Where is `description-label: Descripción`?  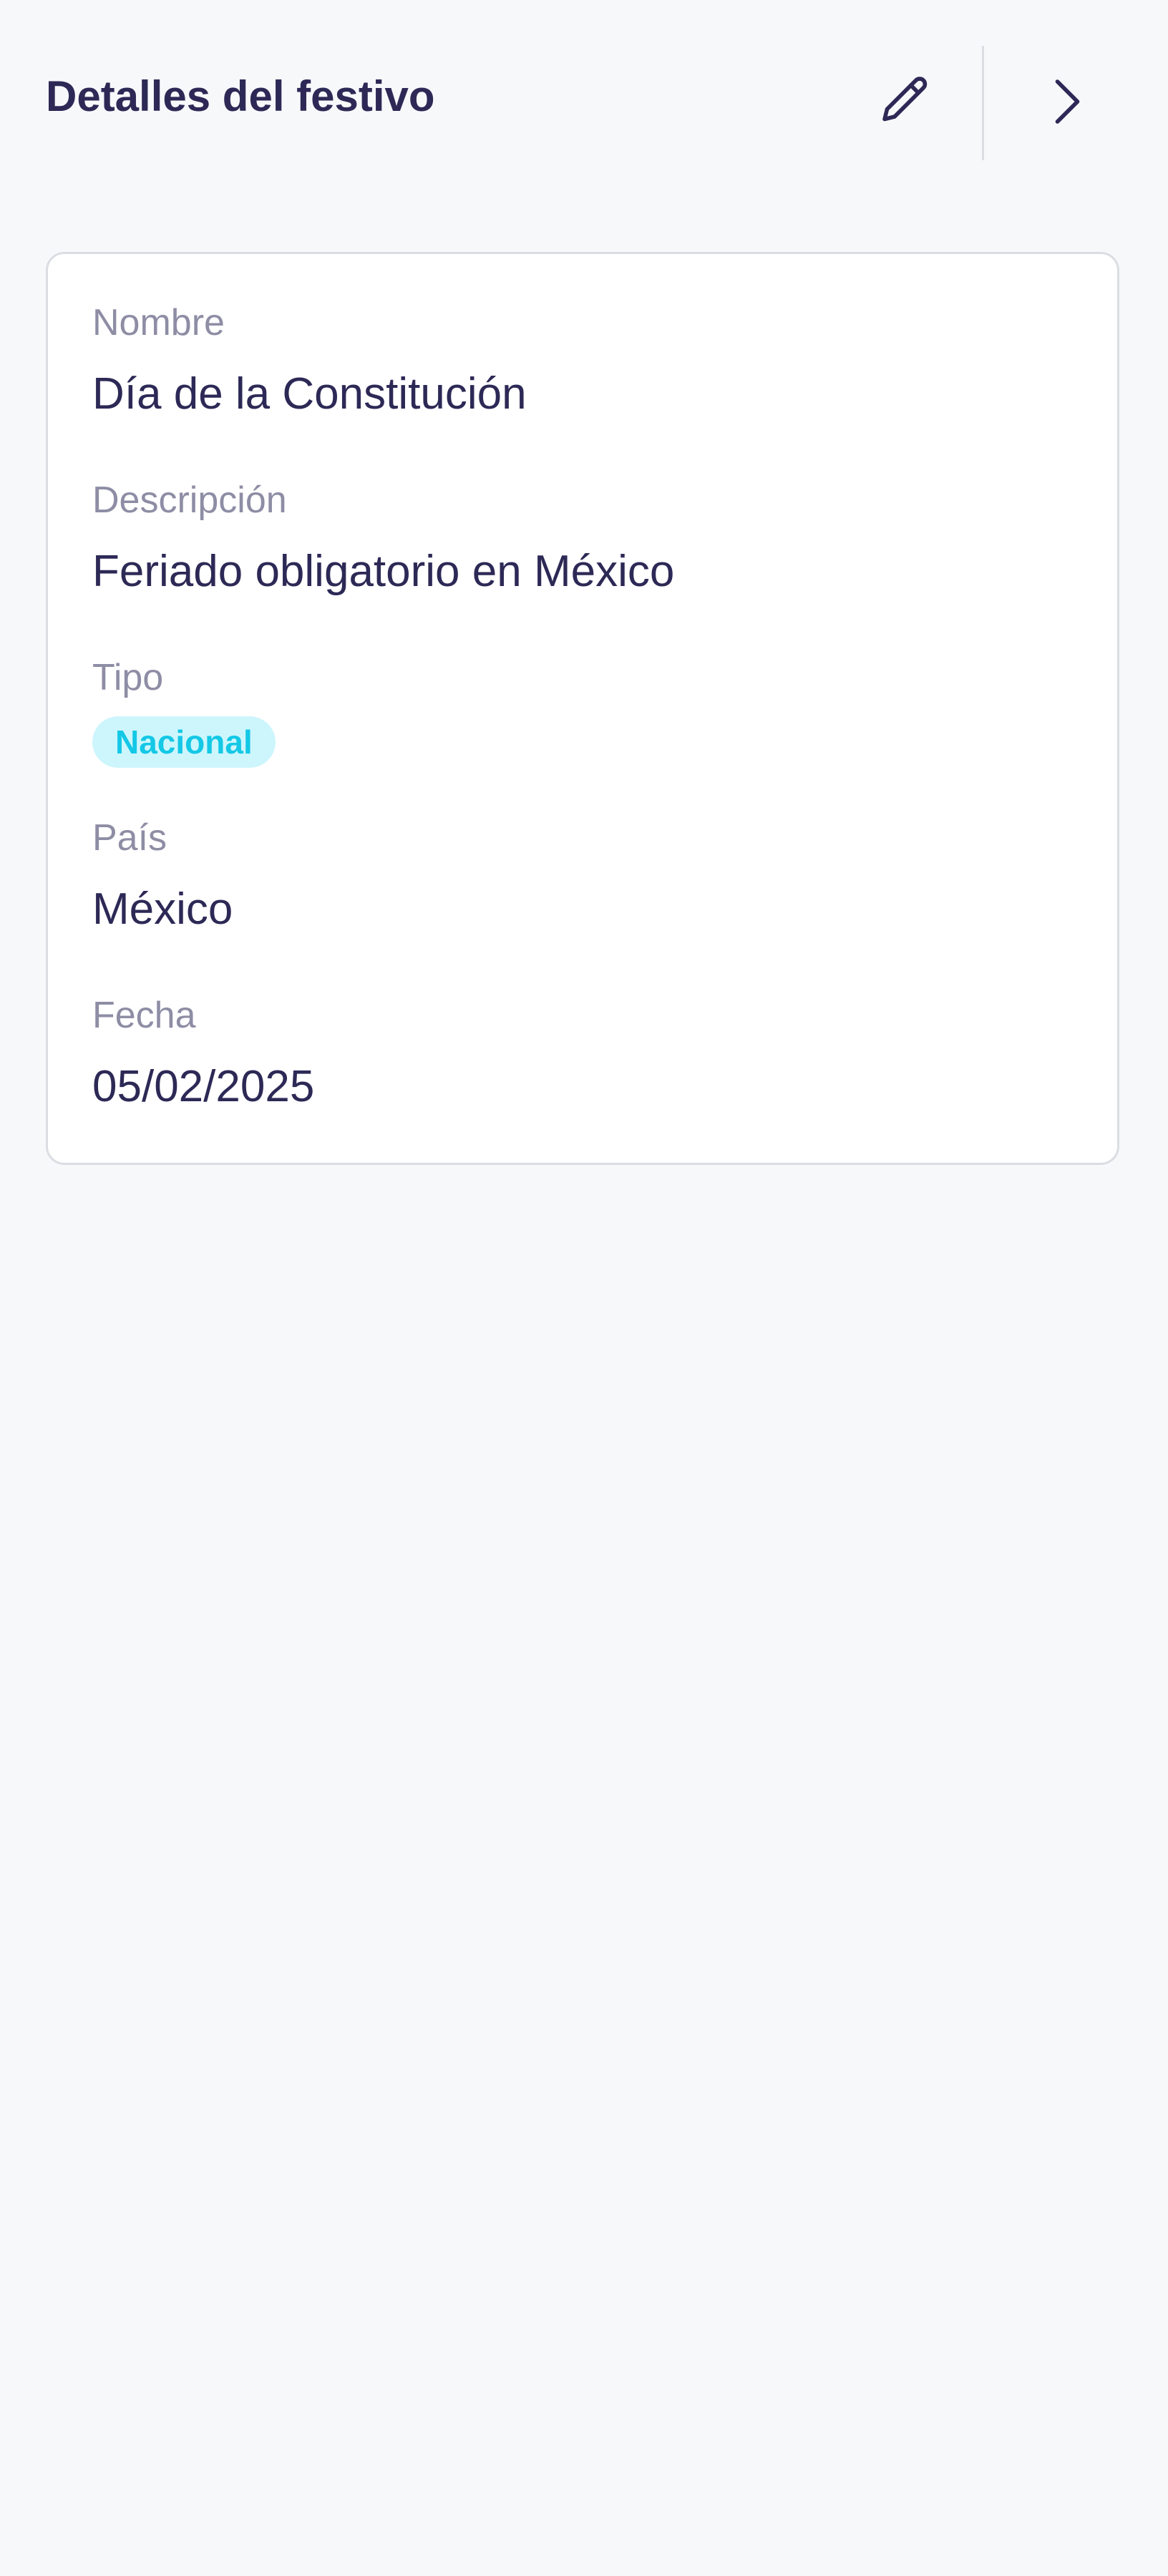
description-label: Descripción is located at coordinates (189, 500).